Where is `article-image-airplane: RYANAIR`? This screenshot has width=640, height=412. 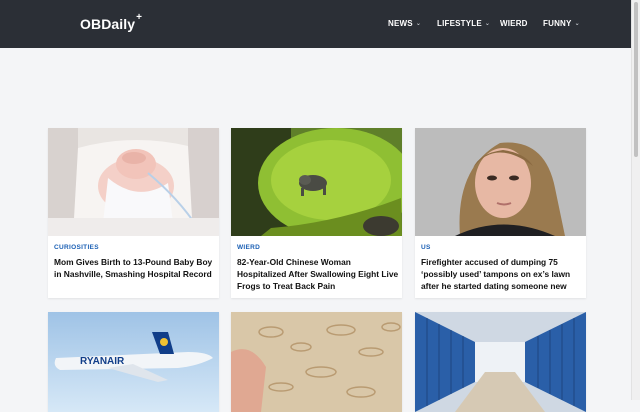
article-image-airplane: RYANAIR is located at coordinates (133, 362).